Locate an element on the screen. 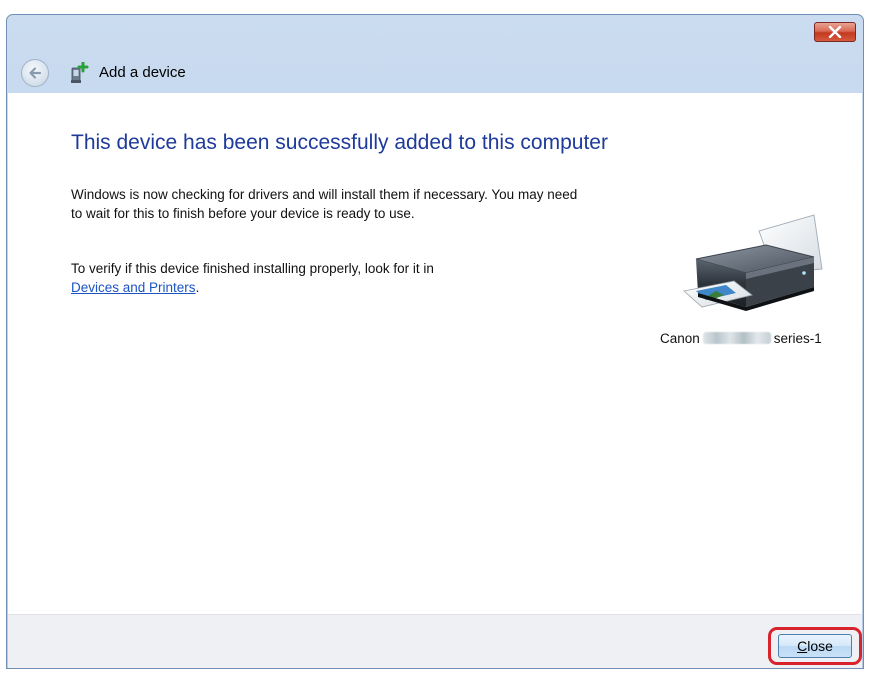 This screenshot has width=870, height=673. close-icon is located at coordinates (835, 32).